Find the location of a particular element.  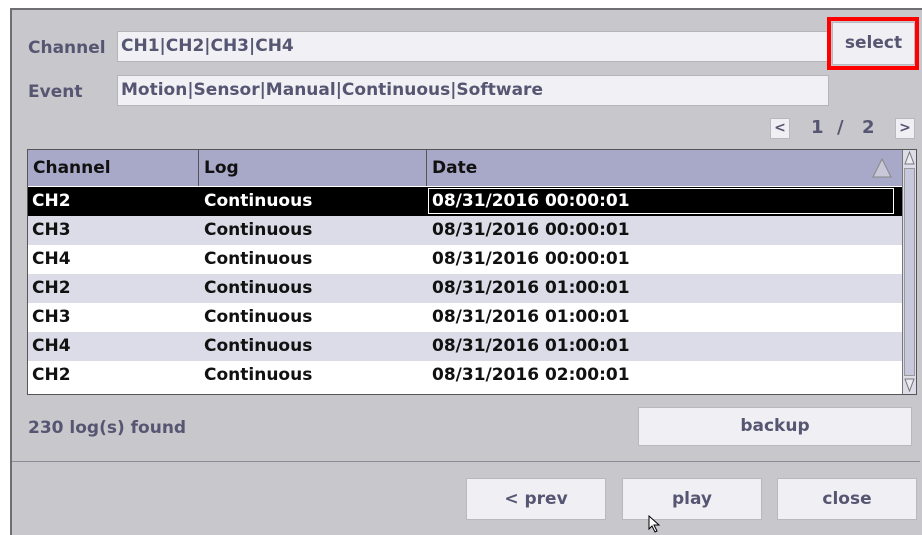

page-total: 2 is located at coordinates (868, 127).